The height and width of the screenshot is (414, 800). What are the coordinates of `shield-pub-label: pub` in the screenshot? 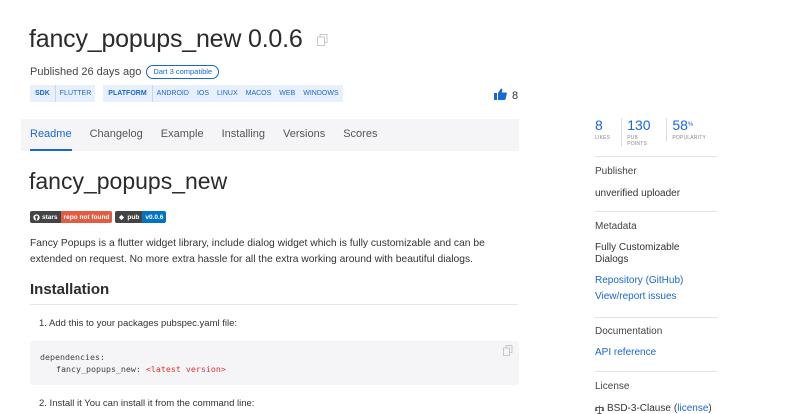 It's located at (133, 217).